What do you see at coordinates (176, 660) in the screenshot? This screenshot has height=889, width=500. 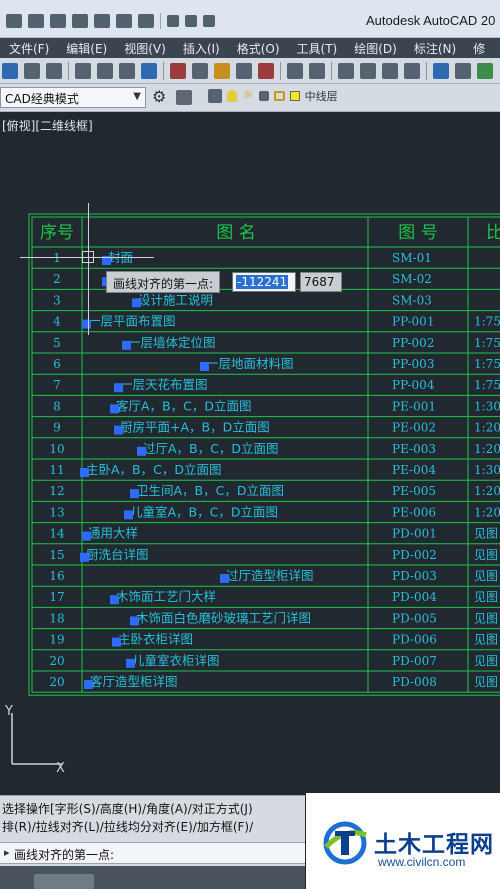 I see `table-cell-name: 儿童室衣柜详图` at bounding box center [176, 660].